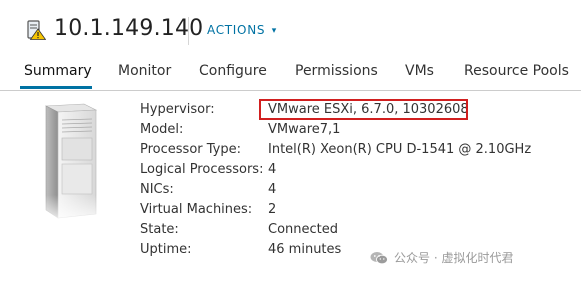 The image size is (581, 281). Describe the element at coordinates (454, 258) in the screenshot. I see `watermark-text: 公众号 · 虚拟化时代君` at that location.